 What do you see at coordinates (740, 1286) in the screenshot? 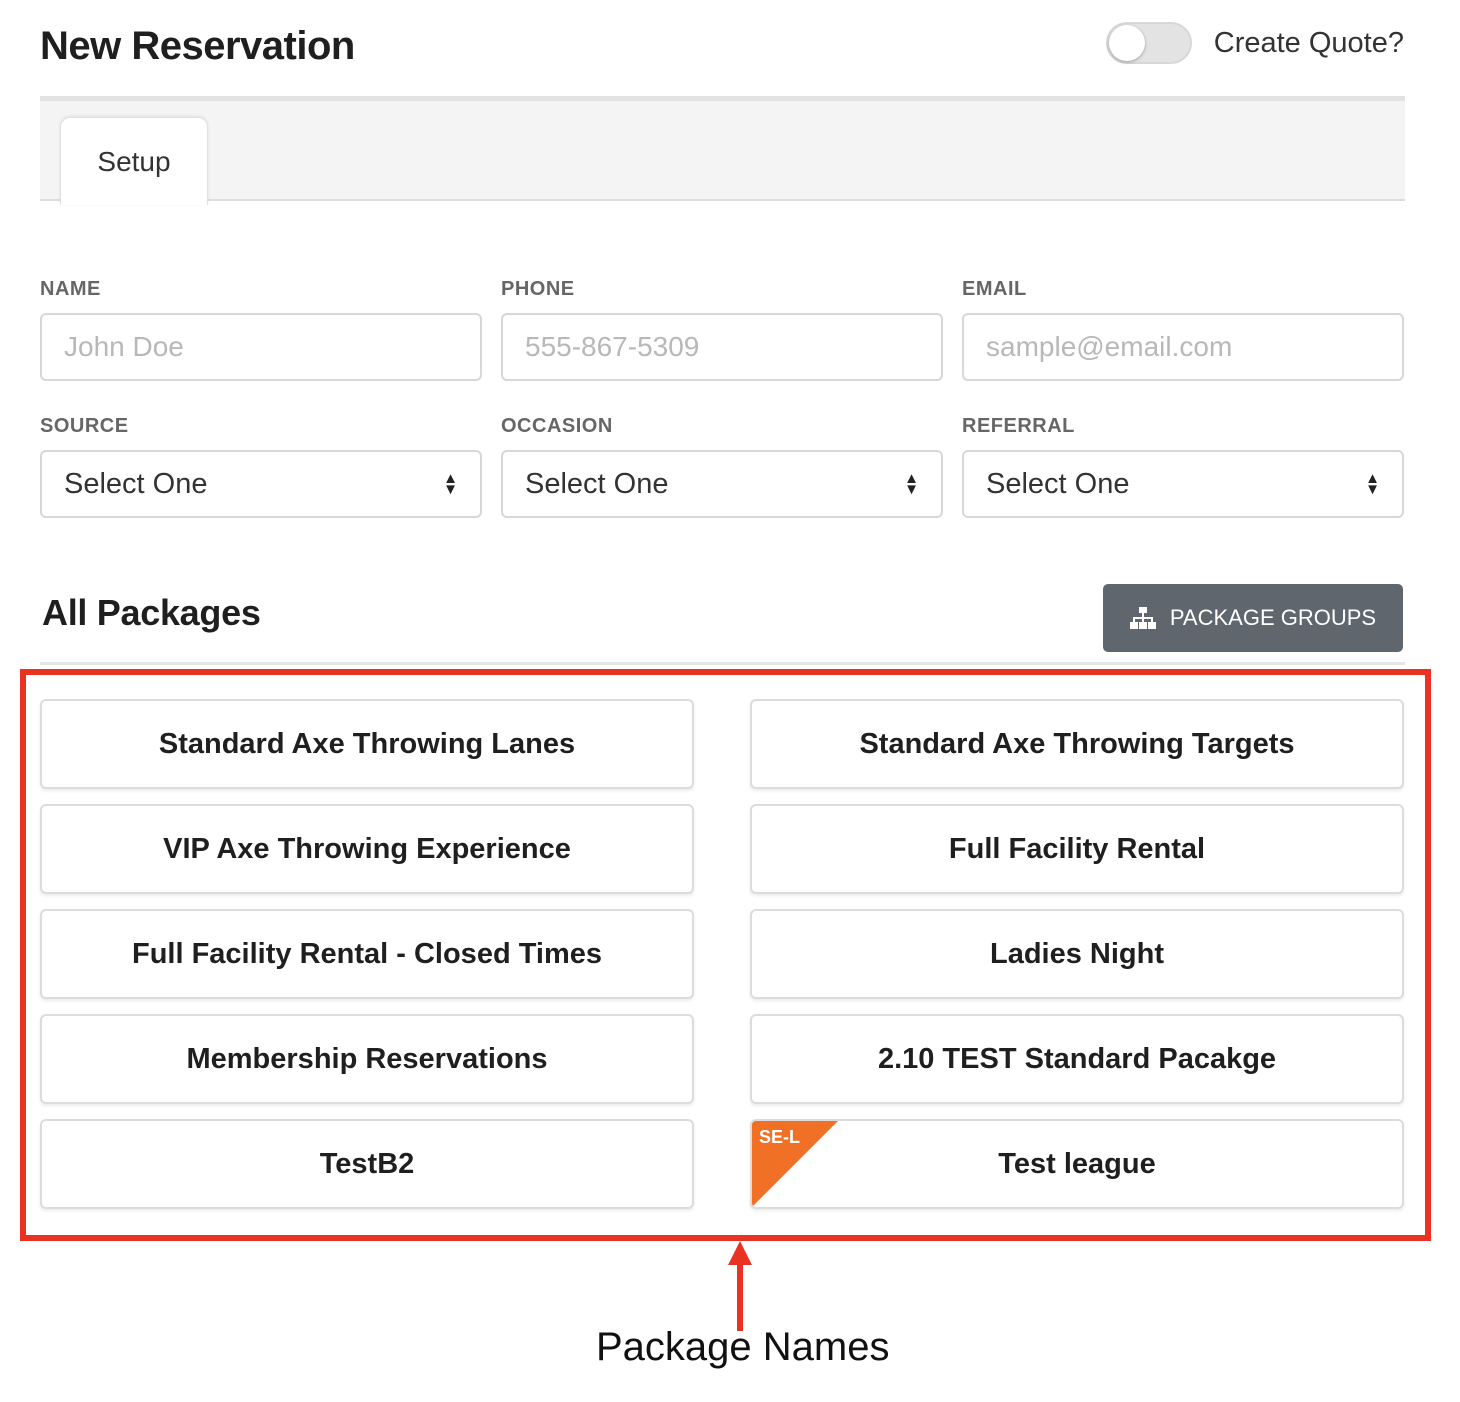
I see `arrow-up-icon` at bounding box center [740, 1286].